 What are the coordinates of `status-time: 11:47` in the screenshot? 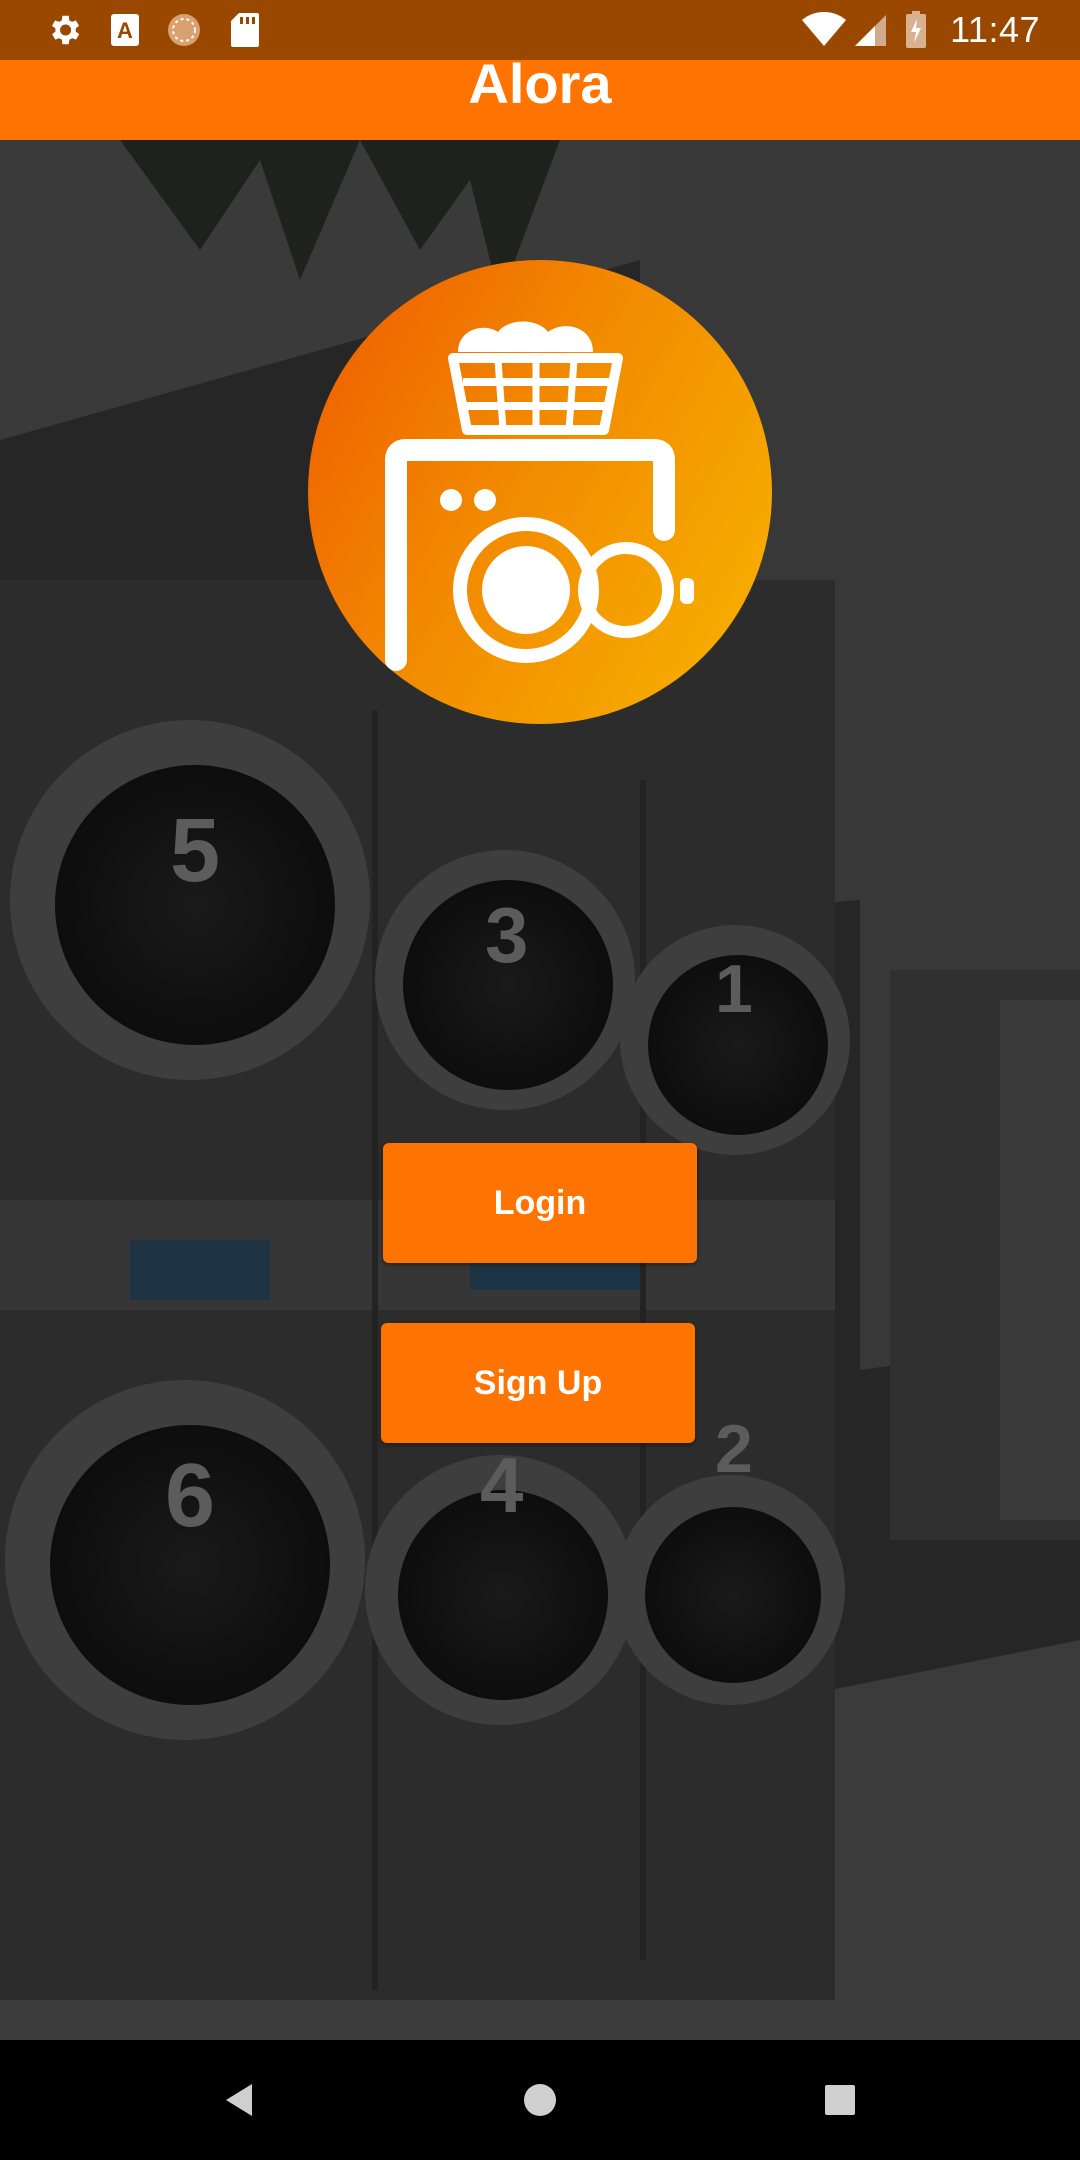 It's located at (995, 29).